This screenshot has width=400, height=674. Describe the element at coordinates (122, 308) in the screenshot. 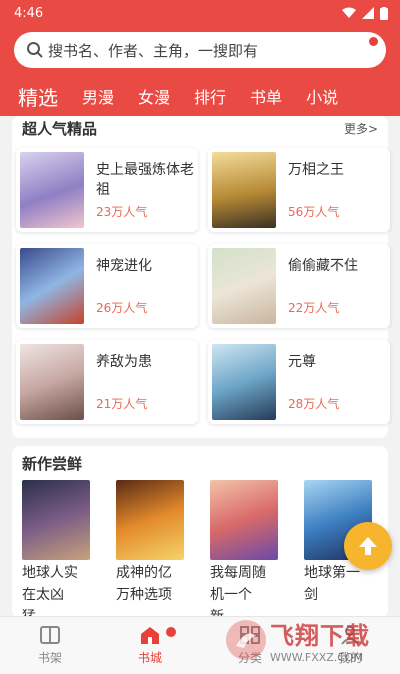

I see `comic-popularity: 26万人气` at that location.